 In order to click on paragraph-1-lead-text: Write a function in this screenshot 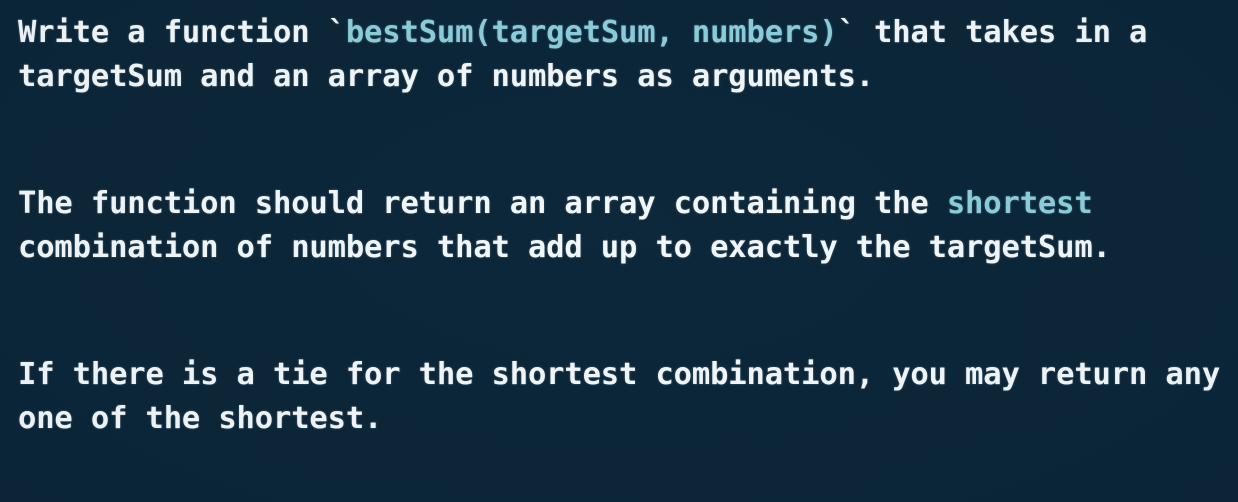, I will do `click(173, 32)`.